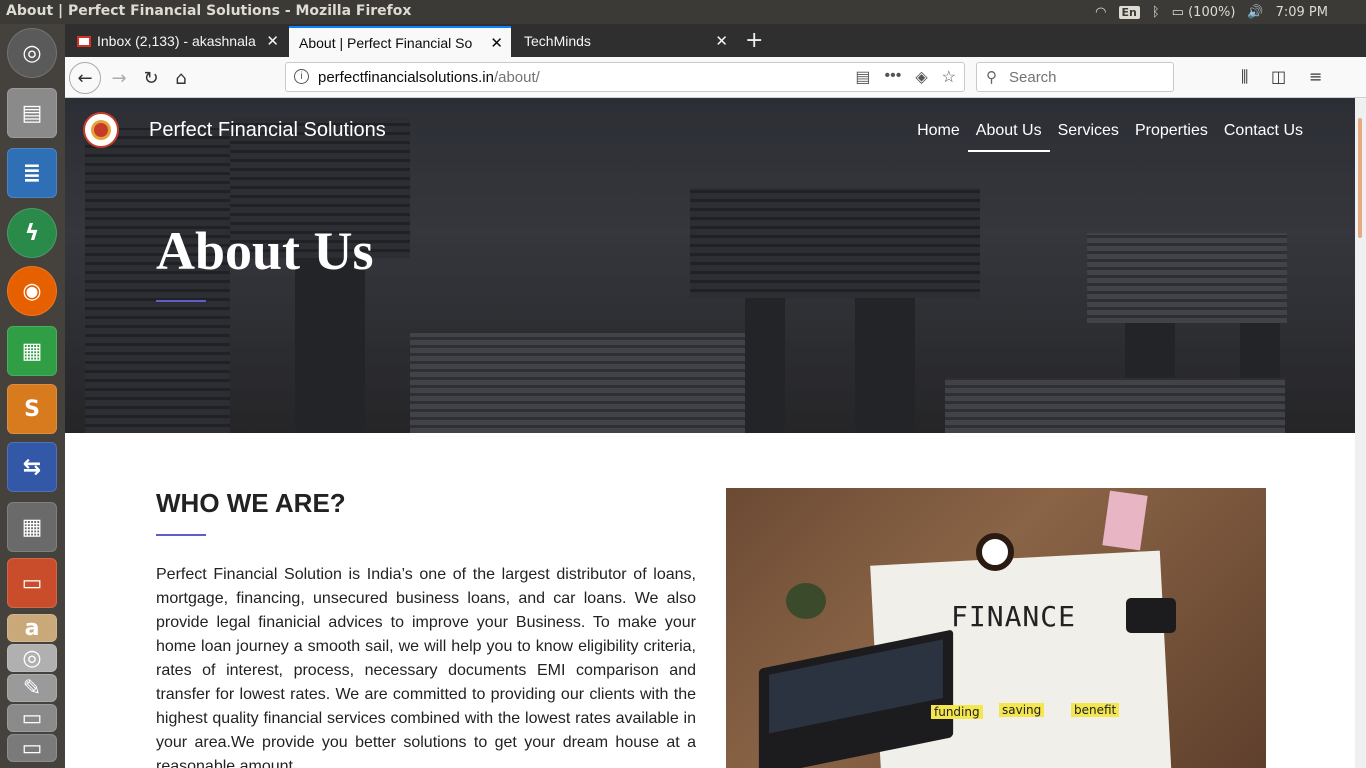 The width and height of the screenshot is (1366, 768). What do you see at coordinates (1033, 77) in the screenshot?
I see `search-placeholder: Search` at bounding box center [1033, 77].